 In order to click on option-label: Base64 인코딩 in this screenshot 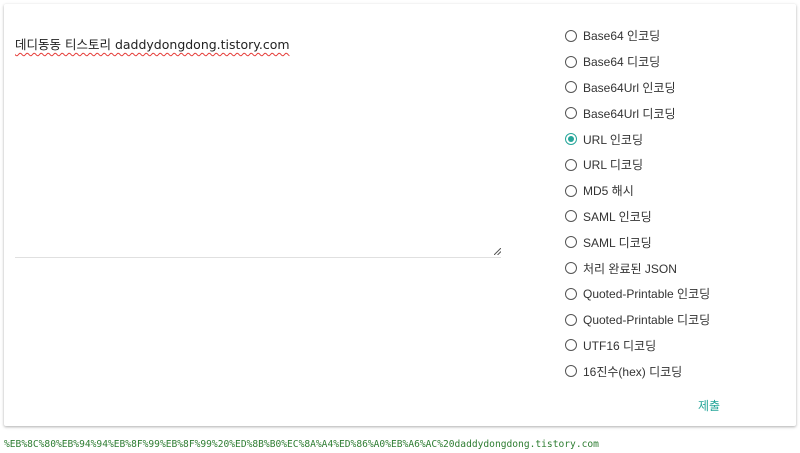, I will do `click(622, 36)`.